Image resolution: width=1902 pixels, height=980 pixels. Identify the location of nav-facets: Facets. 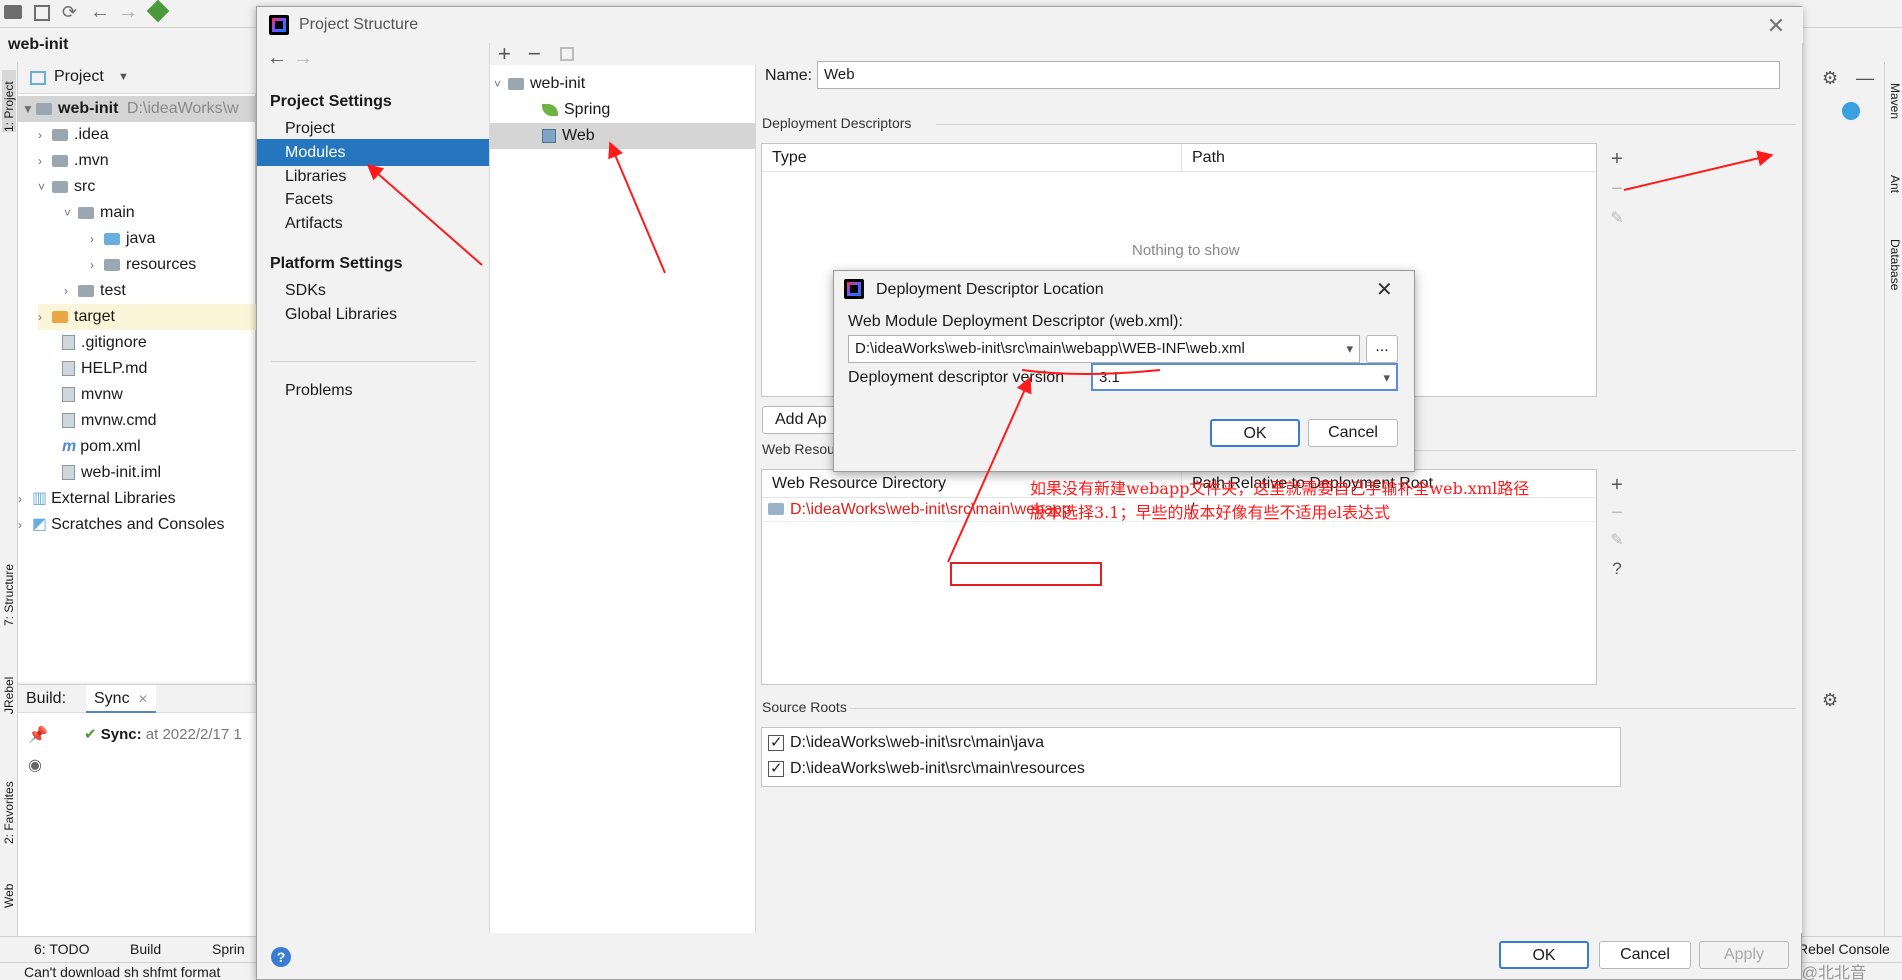
(373, 199).